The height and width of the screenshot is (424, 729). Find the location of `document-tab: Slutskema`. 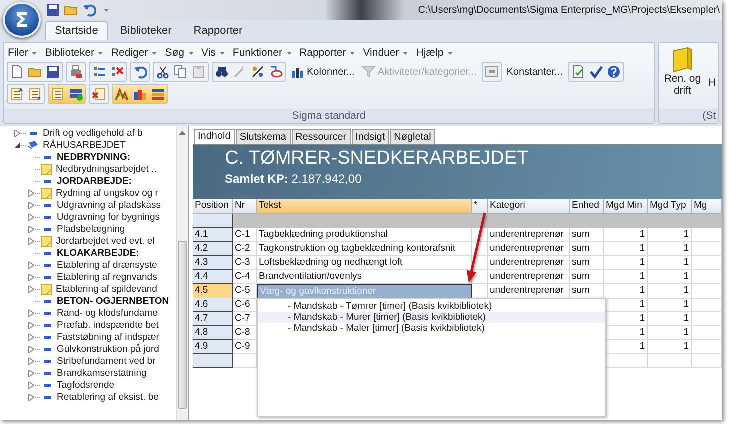

document-tab: Slutskema is located at coordinates (263, 136).